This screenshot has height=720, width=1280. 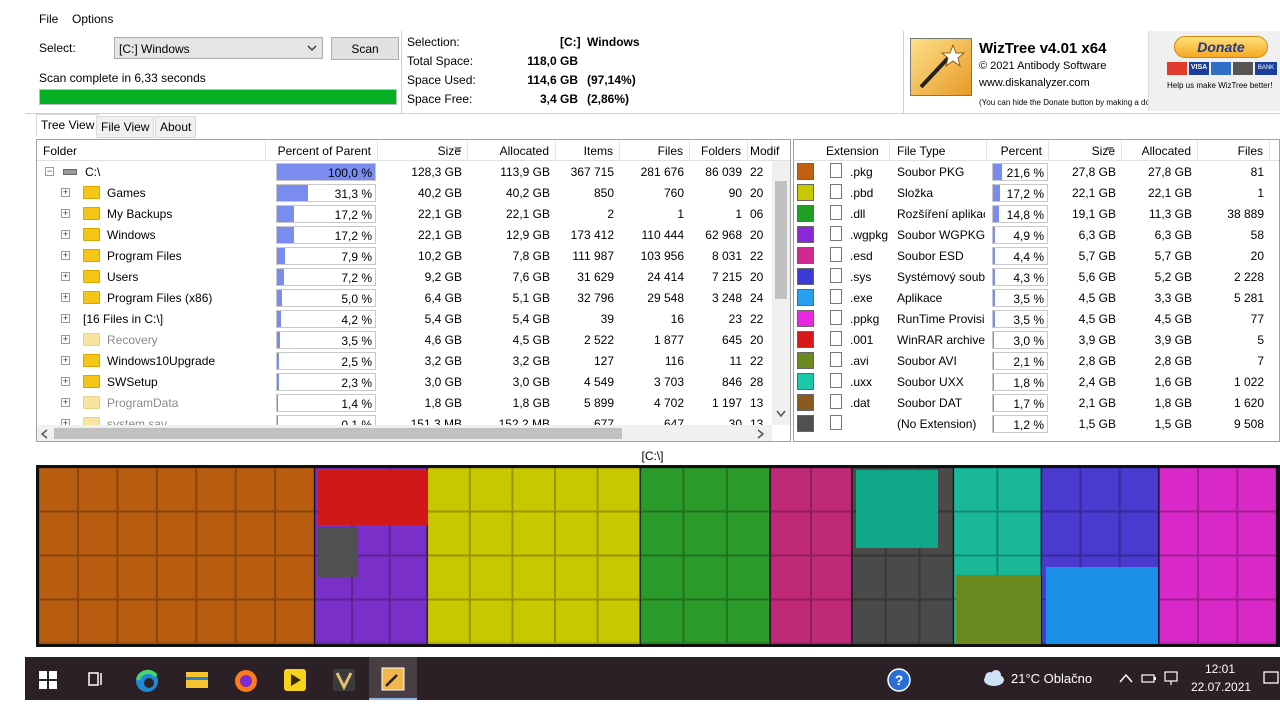 I want to click on tree-vertical-scrollbar, so click(x=781, y=293).